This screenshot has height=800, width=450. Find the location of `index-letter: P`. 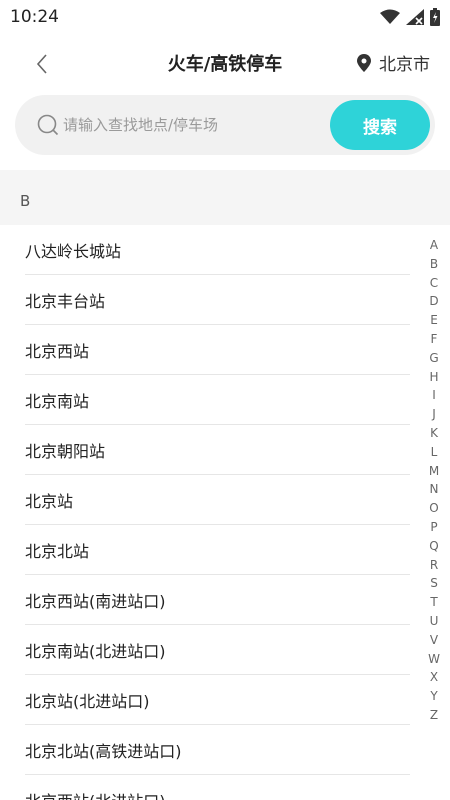

index-letter: P is located at coordinates (433, 527).